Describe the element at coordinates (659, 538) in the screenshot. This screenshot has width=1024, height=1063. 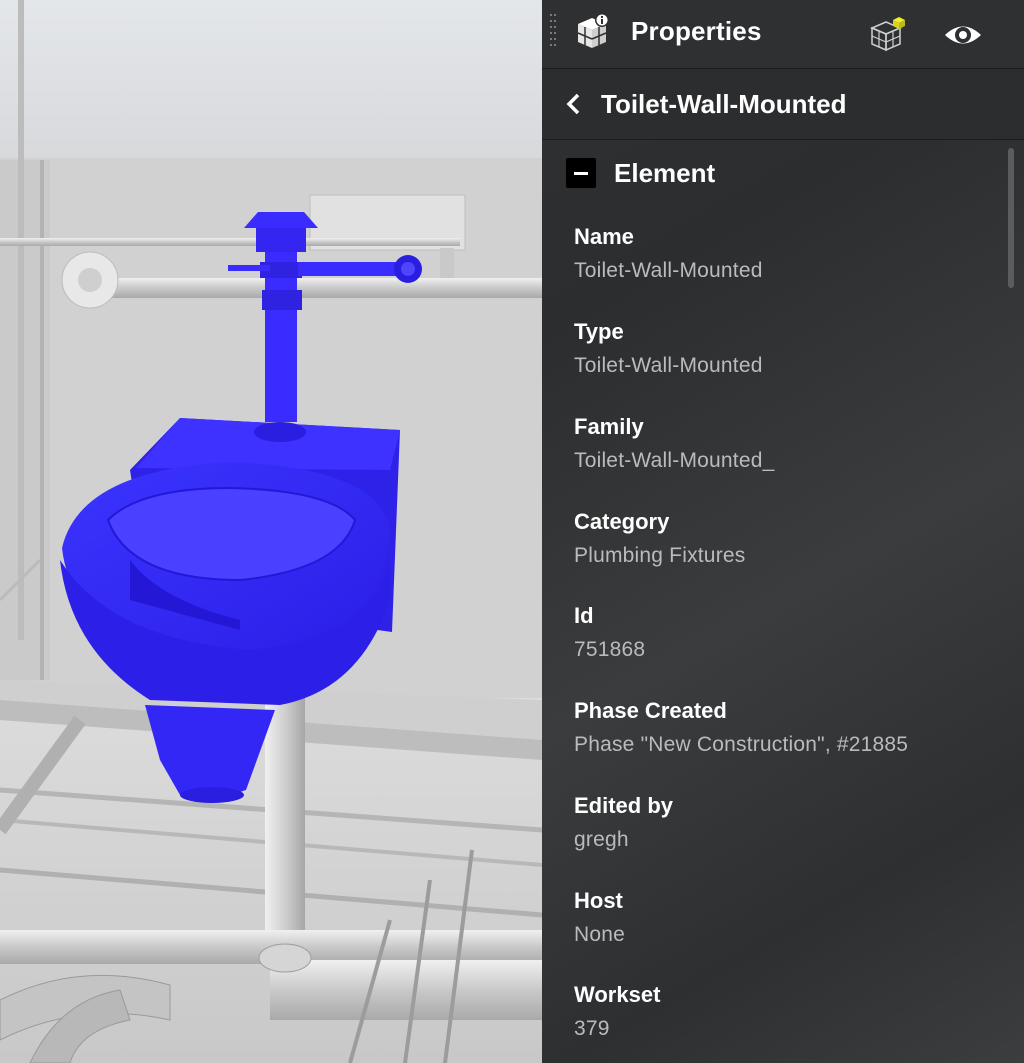
I see `property-row: Category Plumbing Fixtures` at that location.